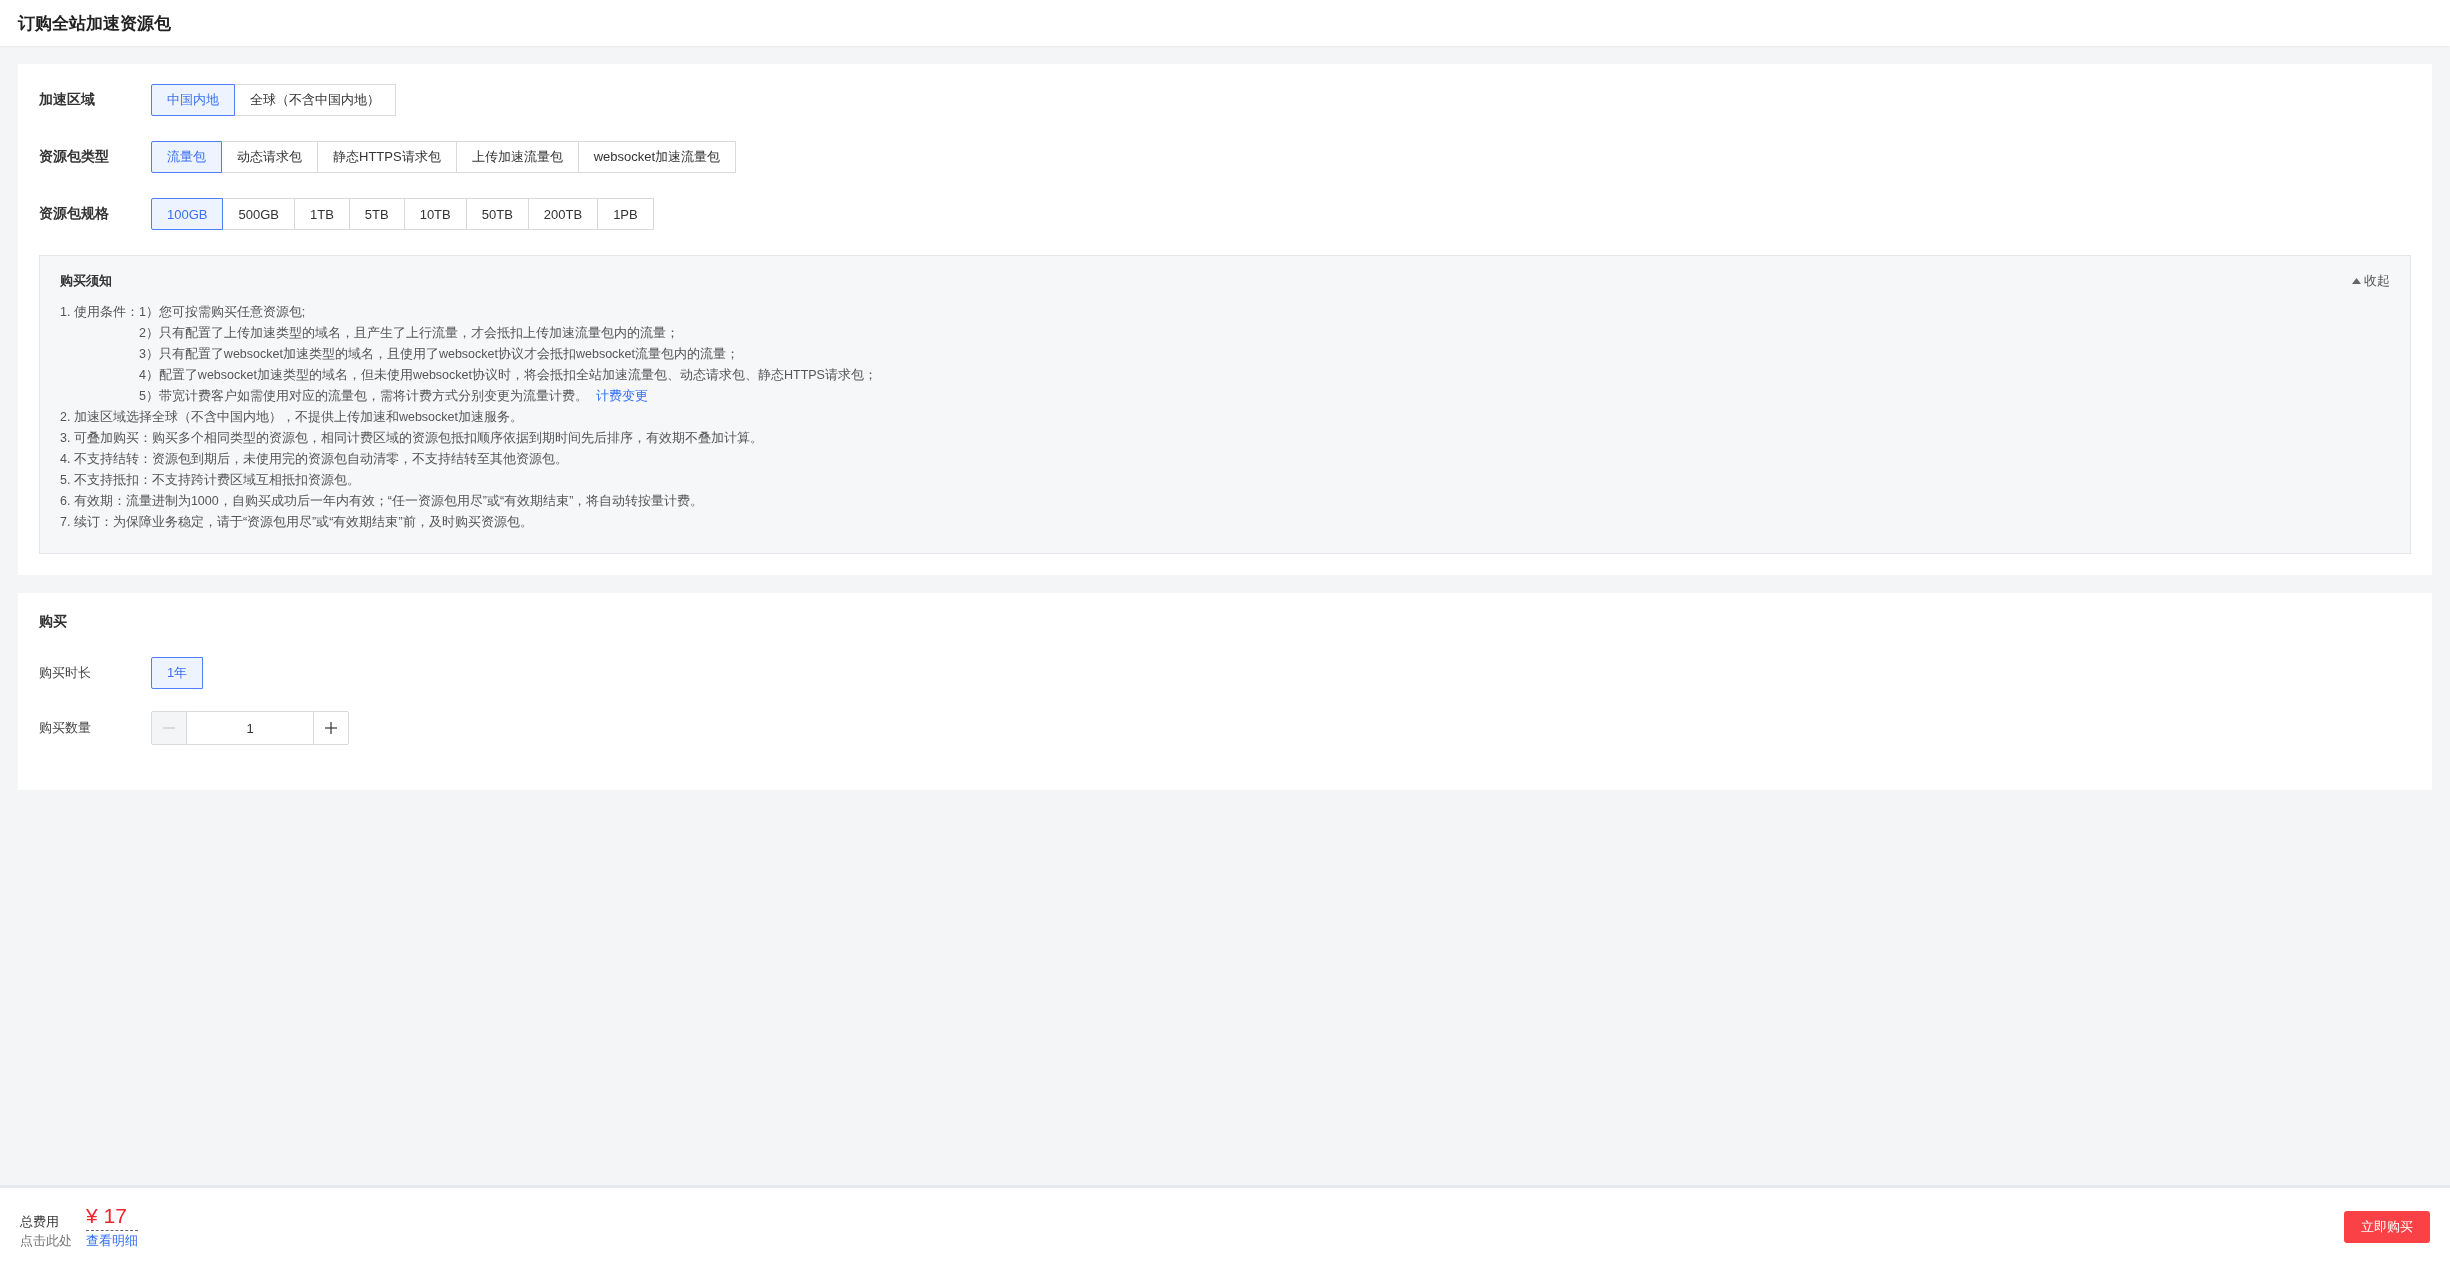  Describe the element at coordinates (46, 1241) in the screenshot. I see `hint-text: 点击此处` at that location.